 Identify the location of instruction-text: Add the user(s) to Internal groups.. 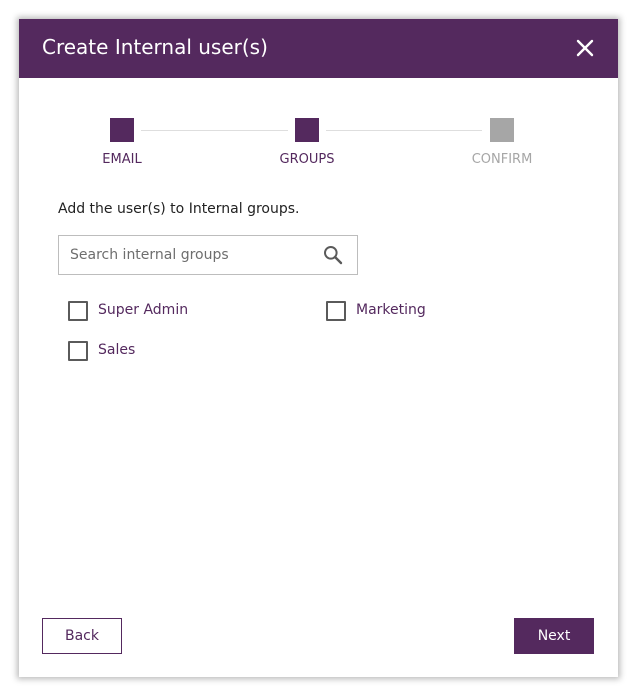
(179, 209).